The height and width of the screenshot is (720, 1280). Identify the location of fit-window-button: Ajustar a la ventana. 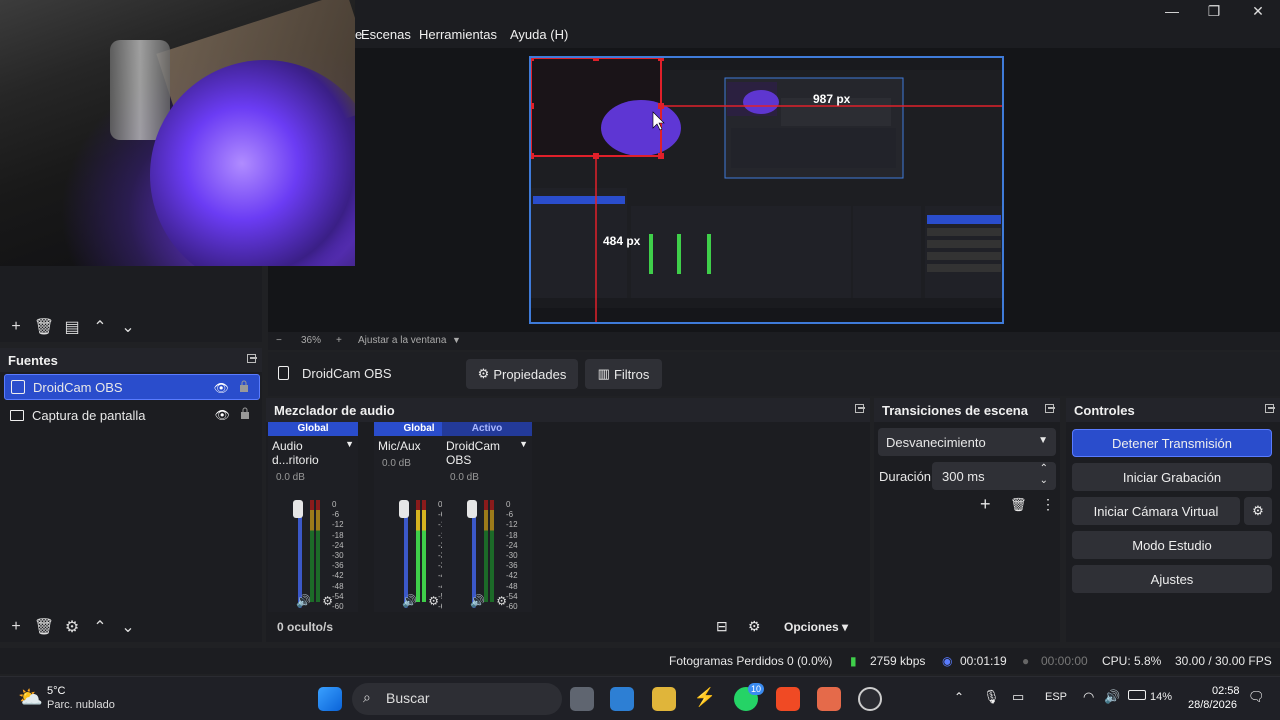
(402, 340).